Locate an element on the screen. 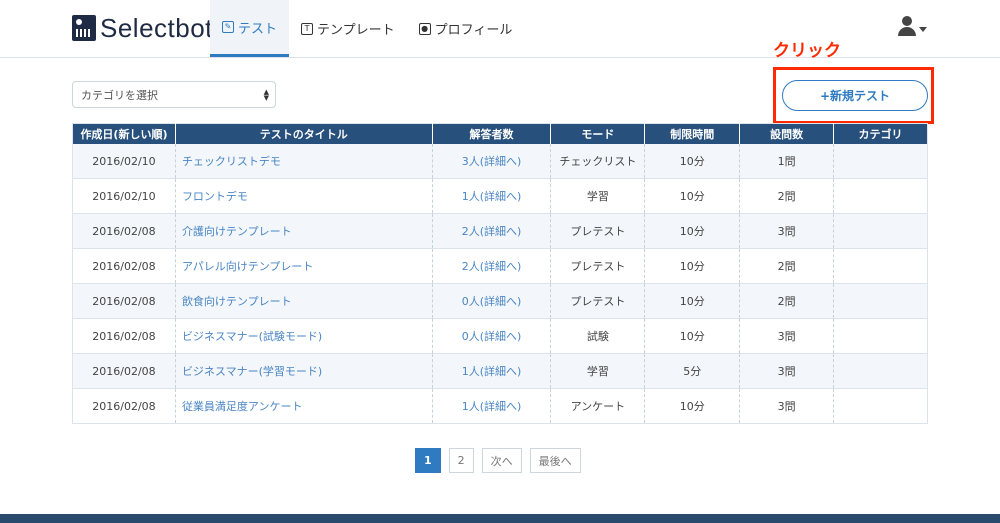 This screenshot has width=1000, height=523. profile-icon: ● is located at coordinates (424, 28).